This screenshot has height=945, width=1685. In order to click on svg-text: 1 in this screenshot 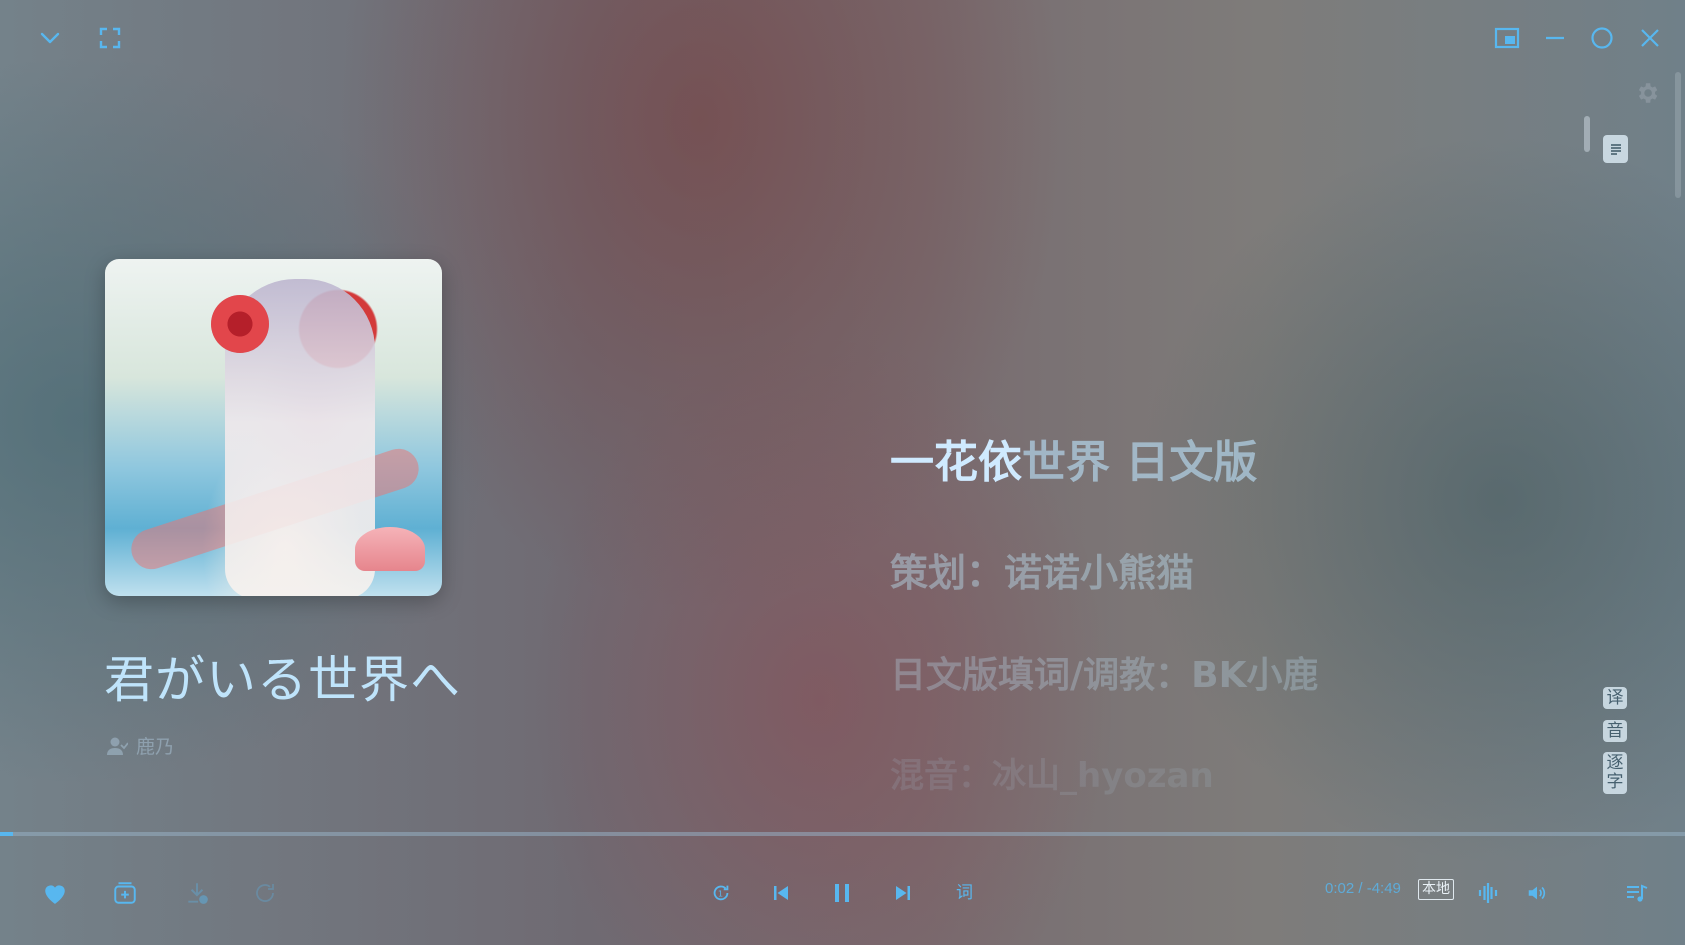, I will do `click(720, 894)`.